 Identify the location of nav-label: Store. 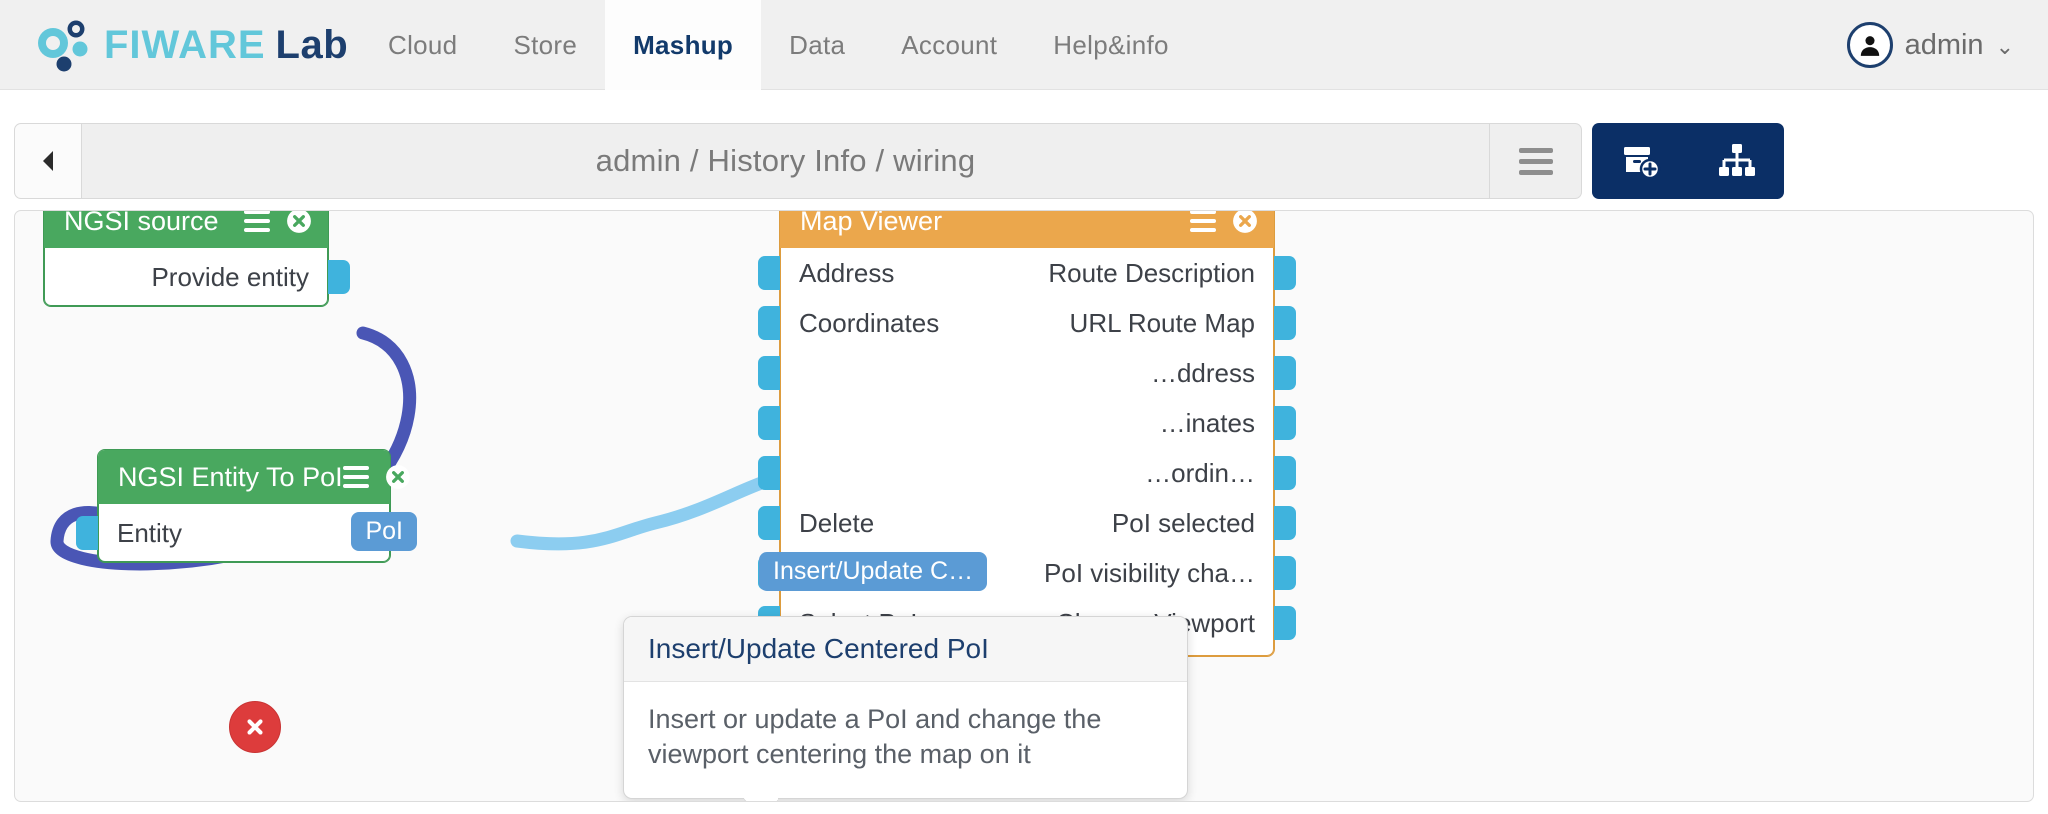
(545, 44).